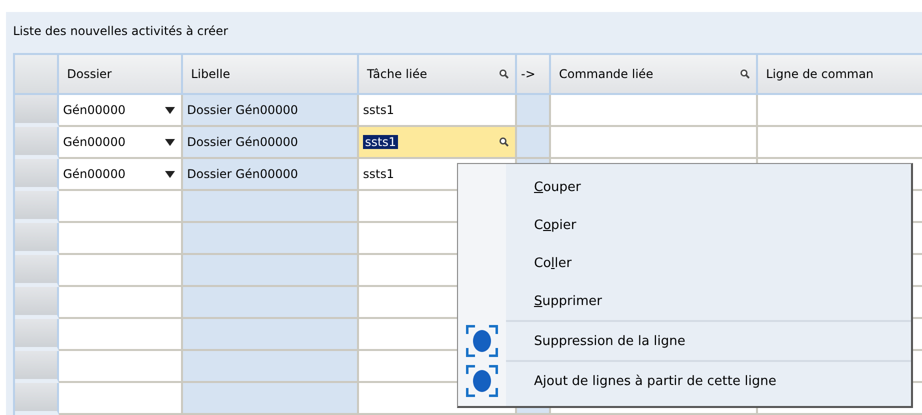 This screenshot has height=415, width=922. What do you see at coordinates (271, 75) in the screenshot?
I see `column-header: Libelle` at bounding box center [271, 75].